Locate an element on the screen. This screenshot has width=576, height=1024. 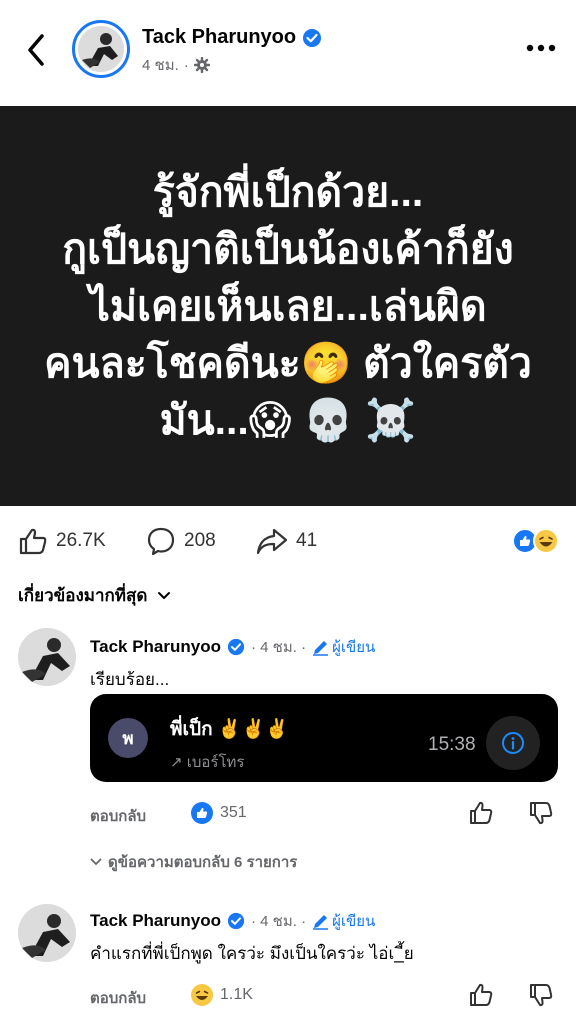
share-button: 41 is located at coordinates (286, 541).